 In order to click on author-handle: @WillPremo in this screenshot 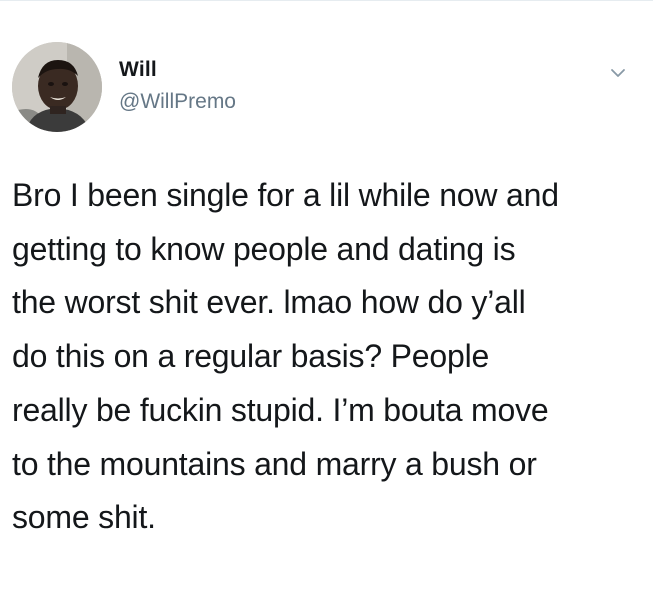, I will do `click(177, 102)`.